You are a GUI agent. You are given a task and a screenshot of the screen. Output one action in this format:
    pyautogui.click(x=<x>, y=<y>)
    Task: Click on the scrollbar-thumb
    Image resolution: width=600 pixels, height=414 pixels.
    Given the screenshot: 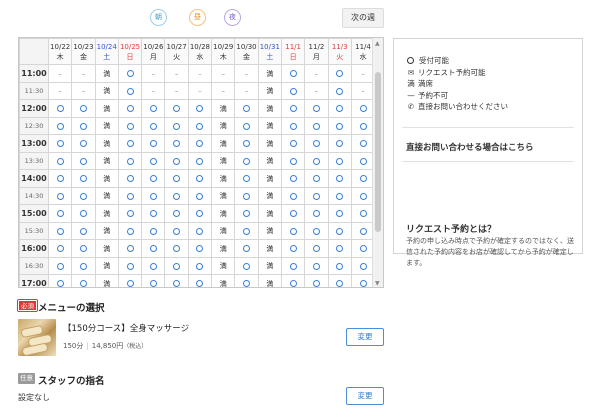 What is the action you would take?
    pyautogui.click(x=378, y=152)
    